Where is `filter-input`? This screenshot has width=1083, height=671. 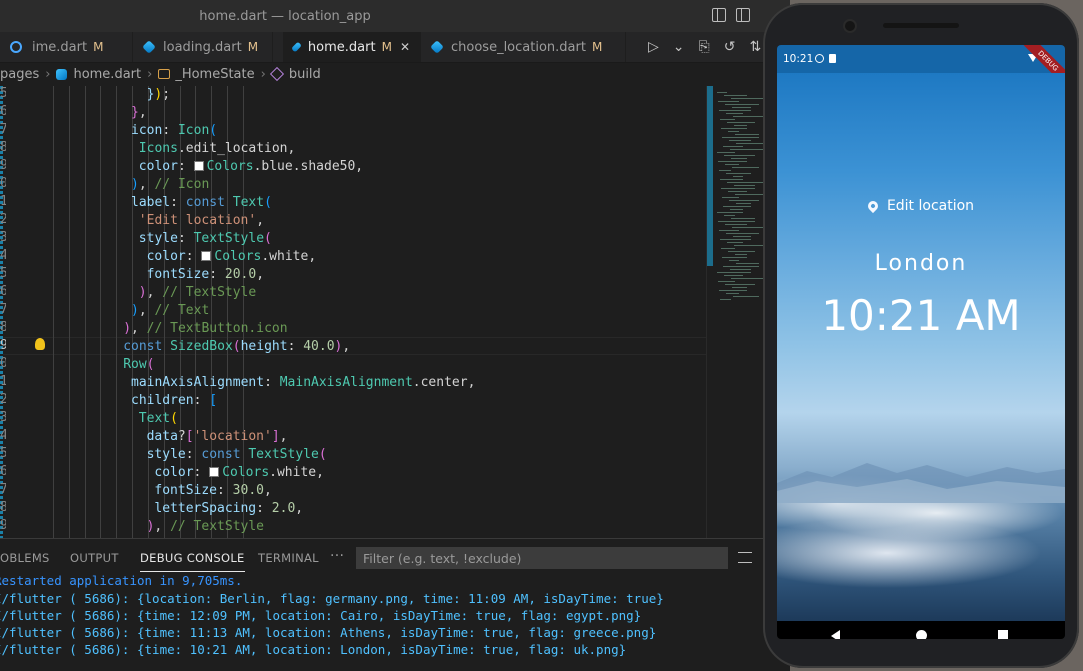
filter-input is located at coordinates (543, 558).